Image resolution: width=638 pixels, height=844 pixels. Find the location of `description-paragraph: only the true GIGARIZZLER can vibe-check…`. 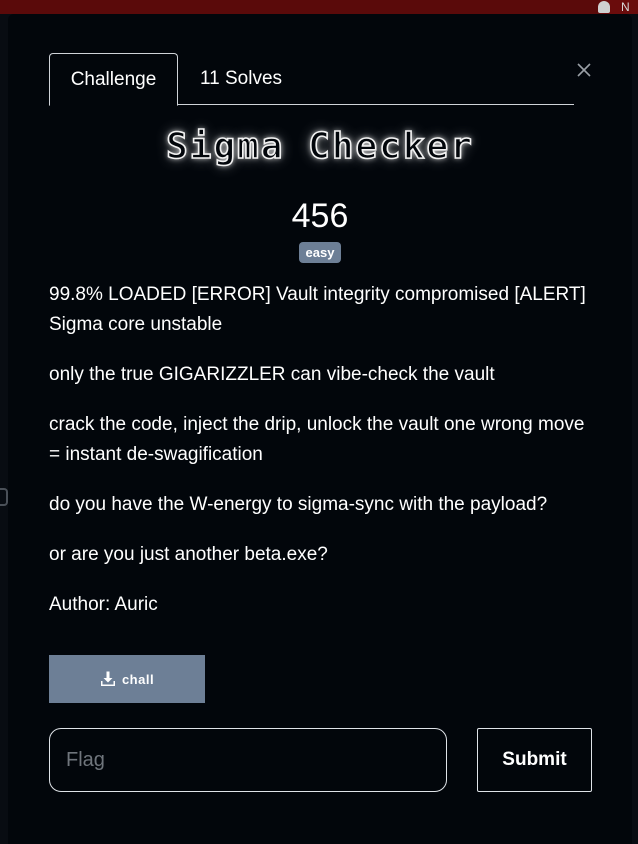

description-paragraph: only the true GIGARIZZLER can vibe-check… is located at coordinates (272, 374).